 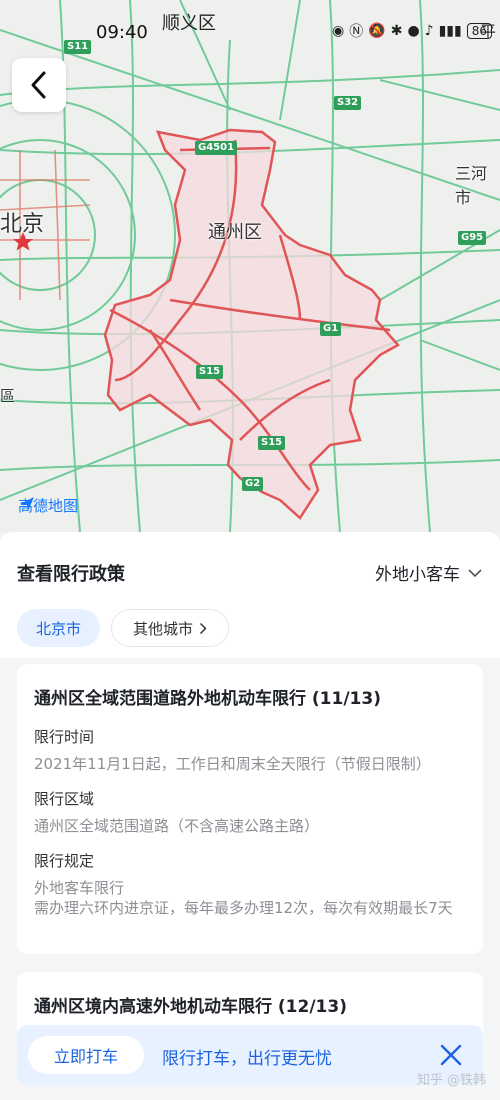 What do you see at coordinates (396, 31) in the screenshot?
I see `bluetooth-icon: ✱` at bounding box center [396, 31].